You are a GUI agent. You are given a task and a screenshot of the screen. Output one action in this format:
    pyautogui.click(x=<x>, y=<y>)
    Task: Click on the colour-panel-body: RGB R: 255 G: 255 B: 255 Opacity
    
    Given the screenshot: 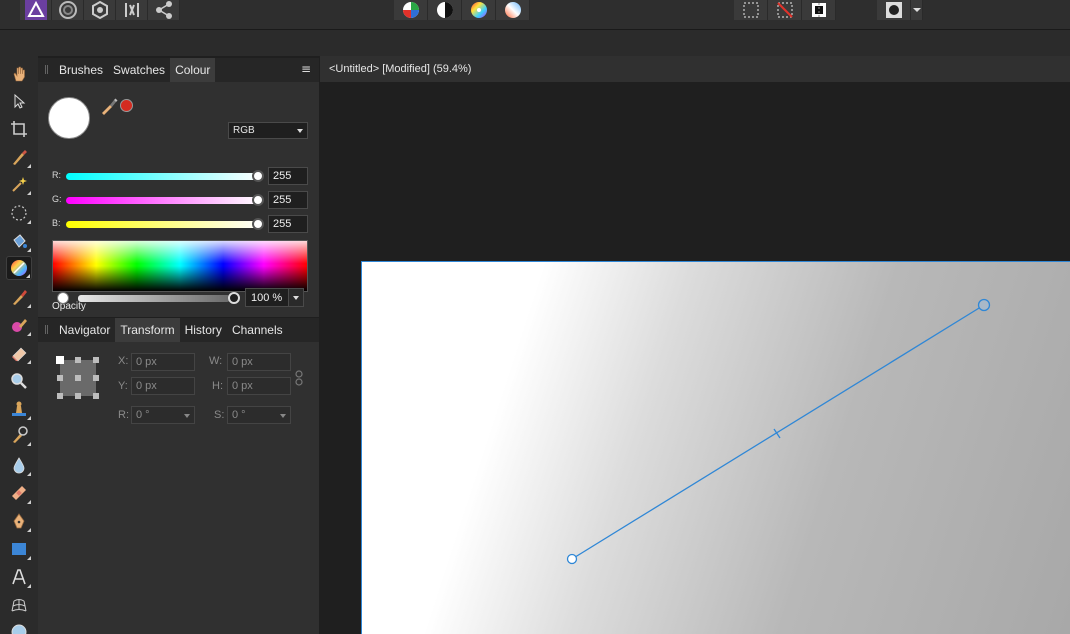 What is the action you would take?
    pyautogui.click(x=178, y=197)
    